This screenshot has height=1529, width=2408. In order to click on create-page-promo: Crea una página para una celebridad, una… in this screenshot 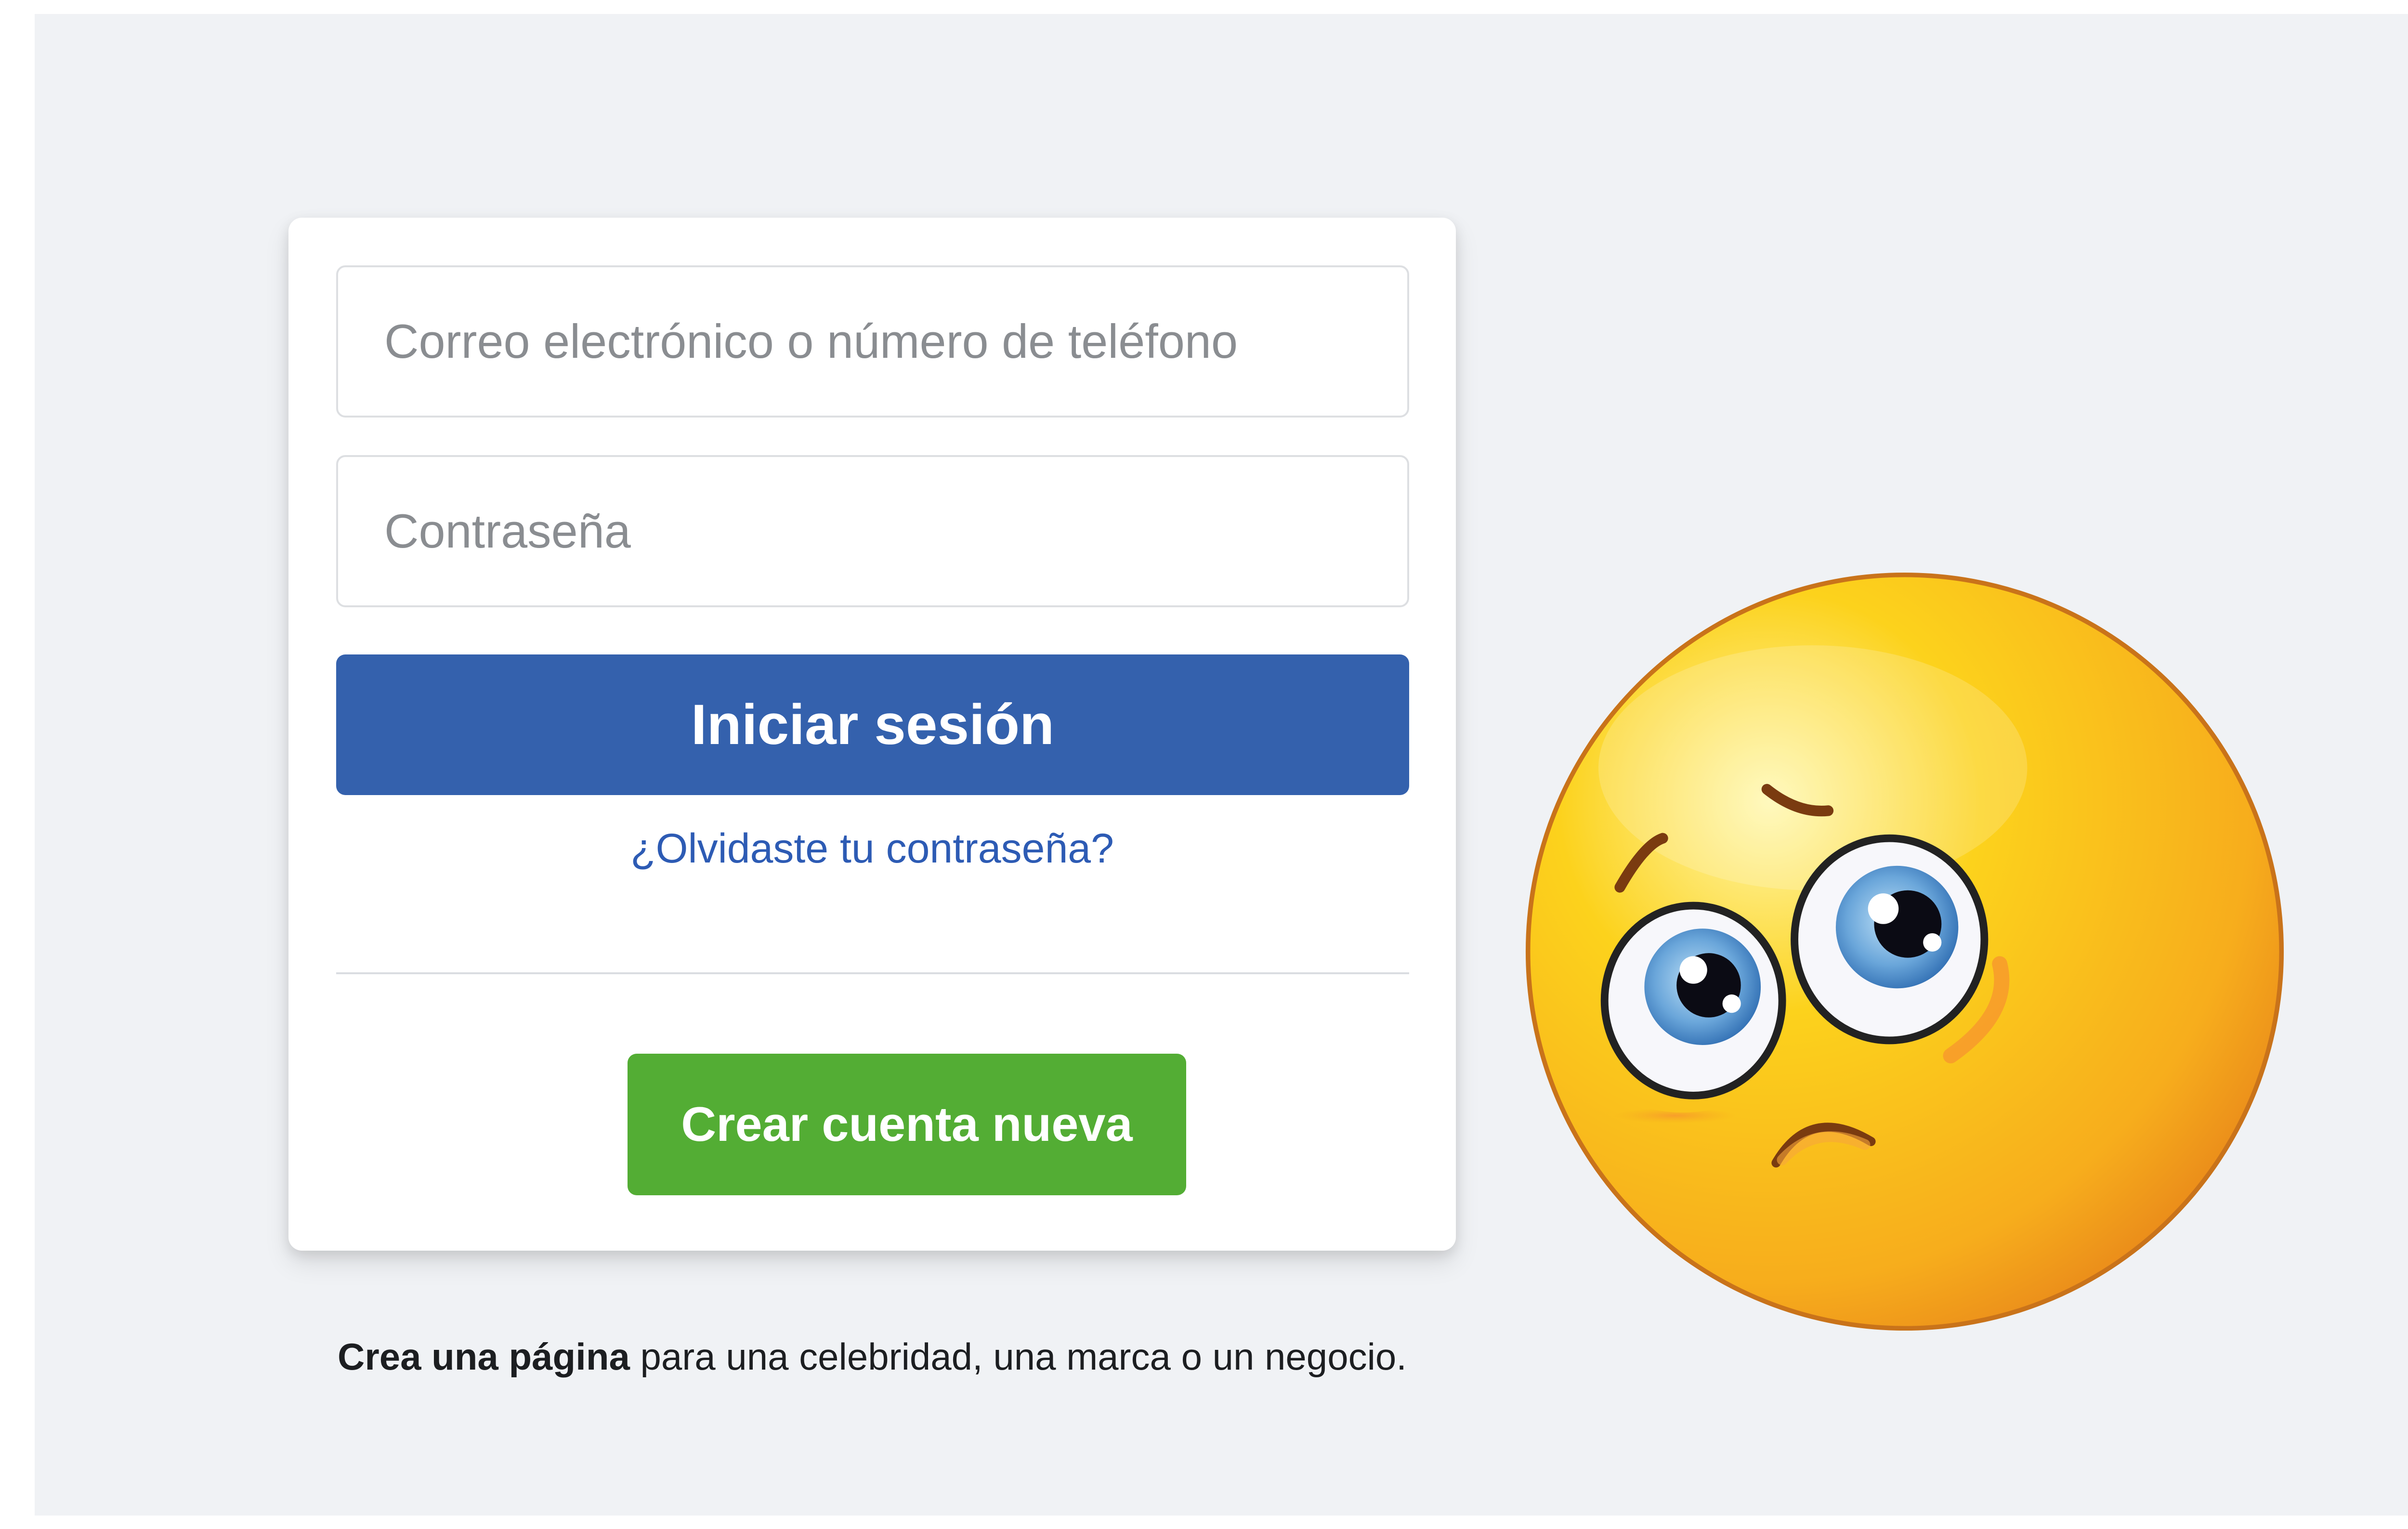, I will do `click(872, 1357)`.